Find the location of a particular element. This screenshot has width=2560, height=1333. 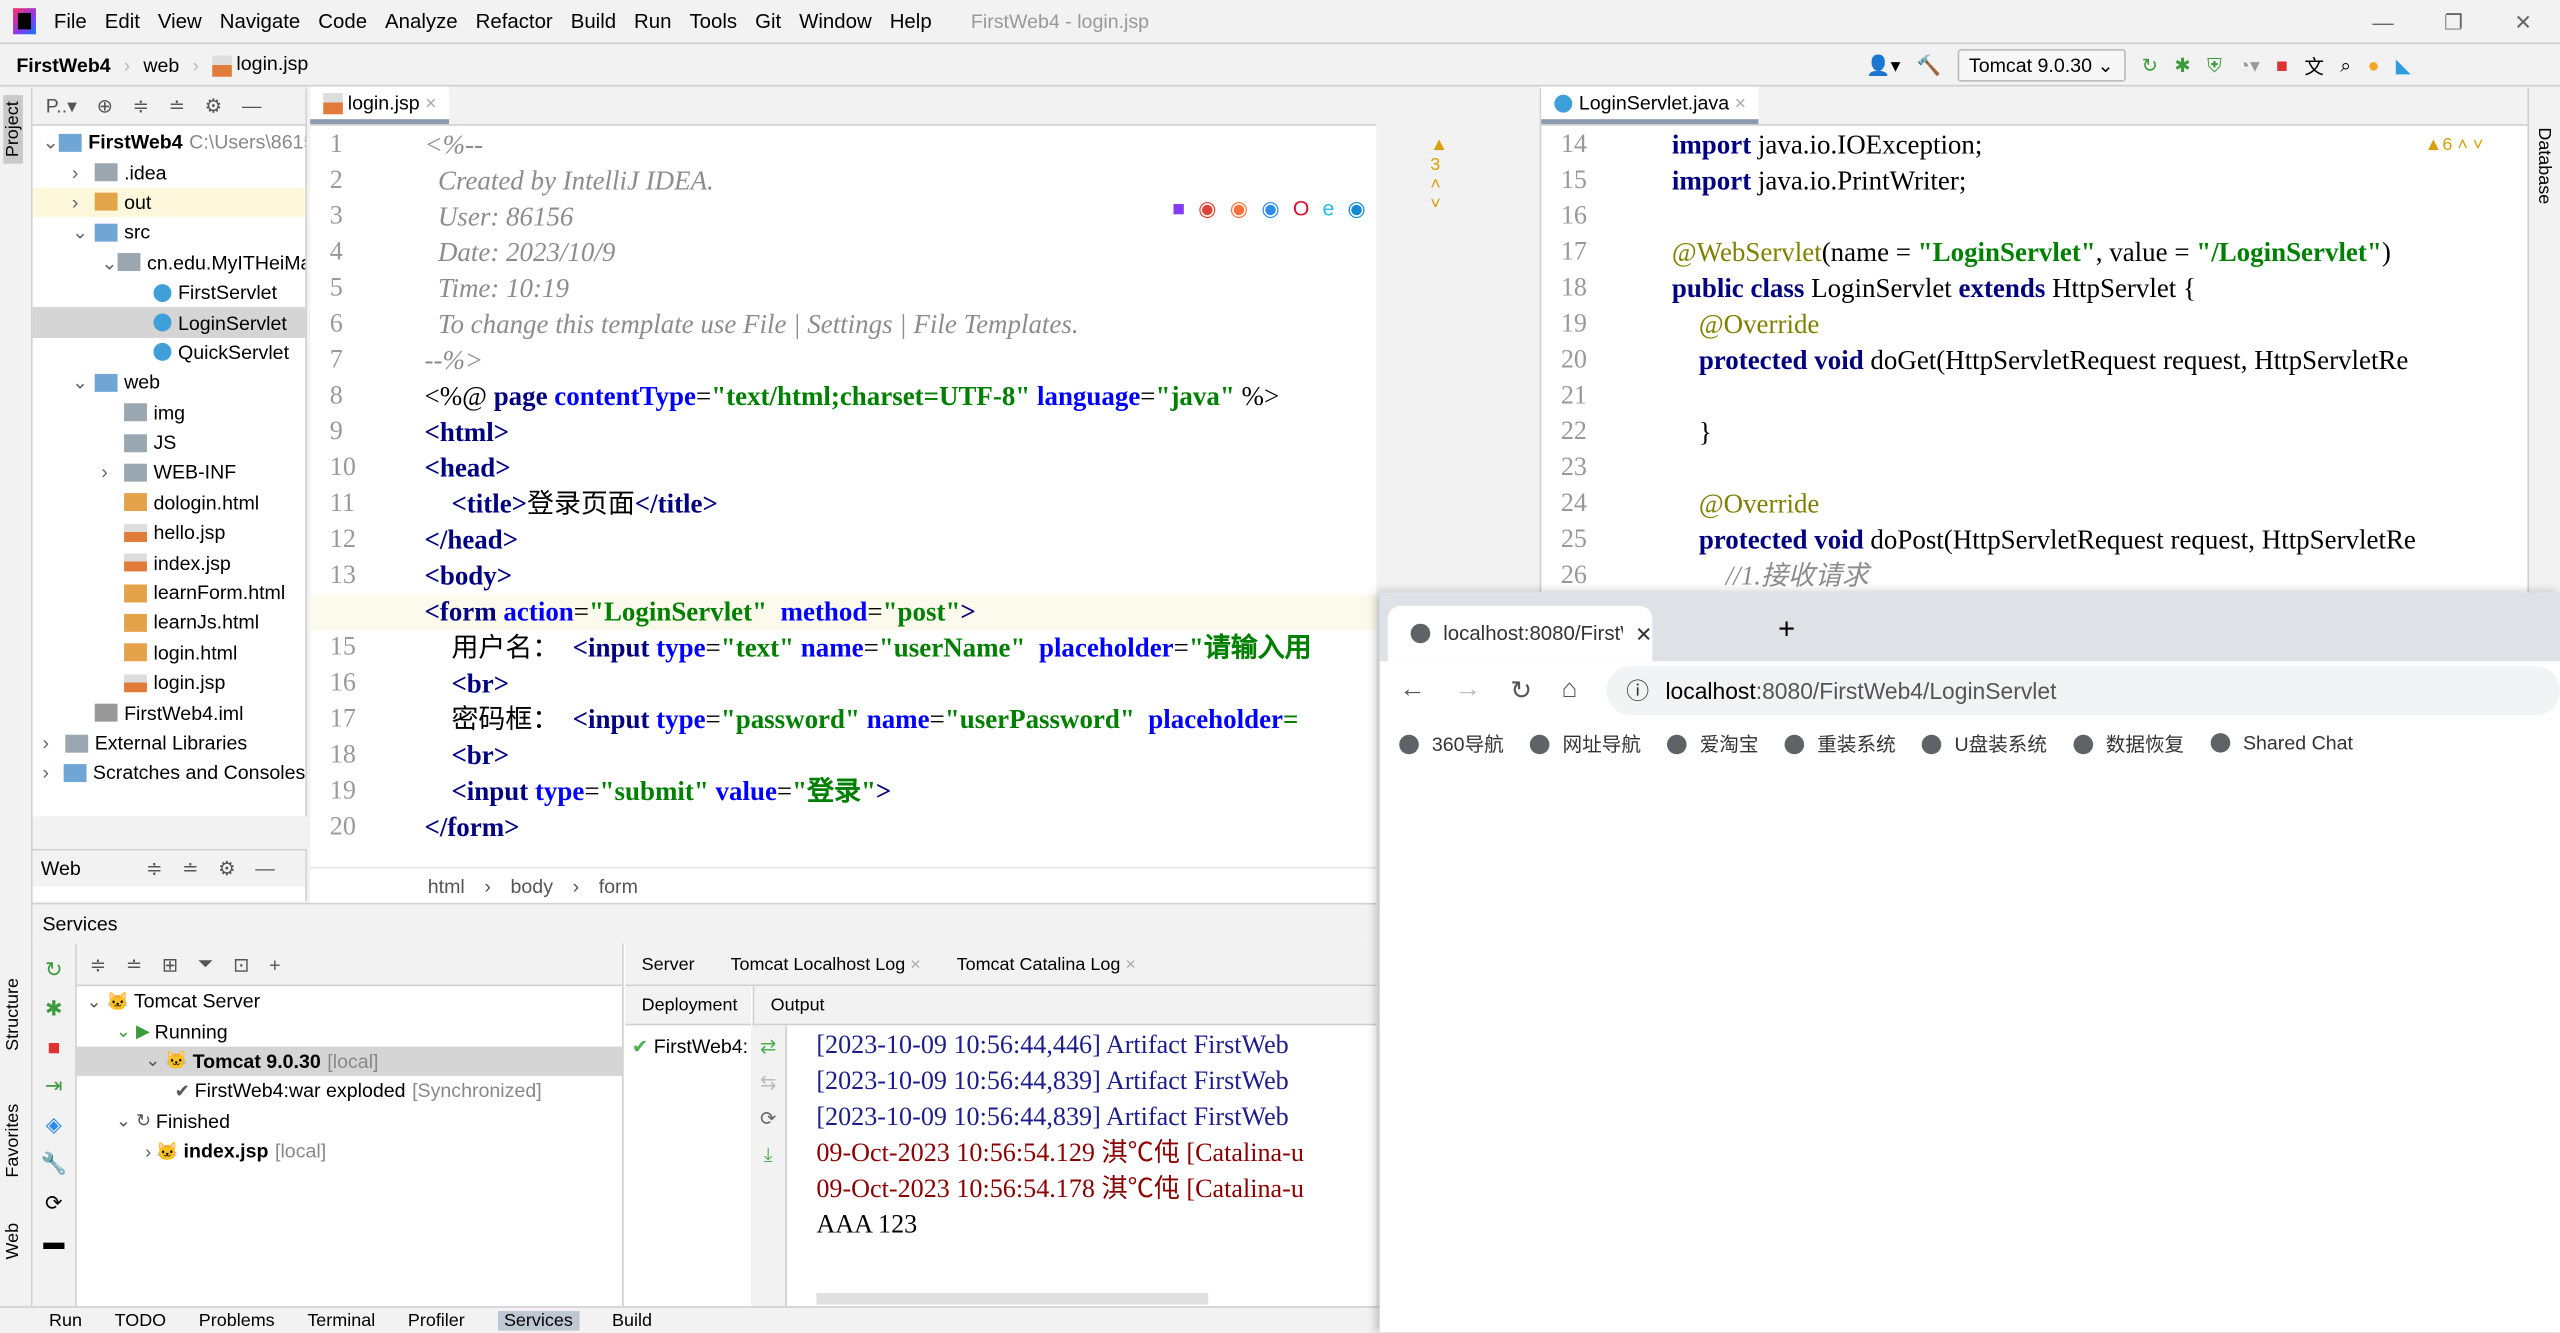

tree-item: ⌄ FirstWeb4 C:\Users\8615 is located at coordinates (169, 142).